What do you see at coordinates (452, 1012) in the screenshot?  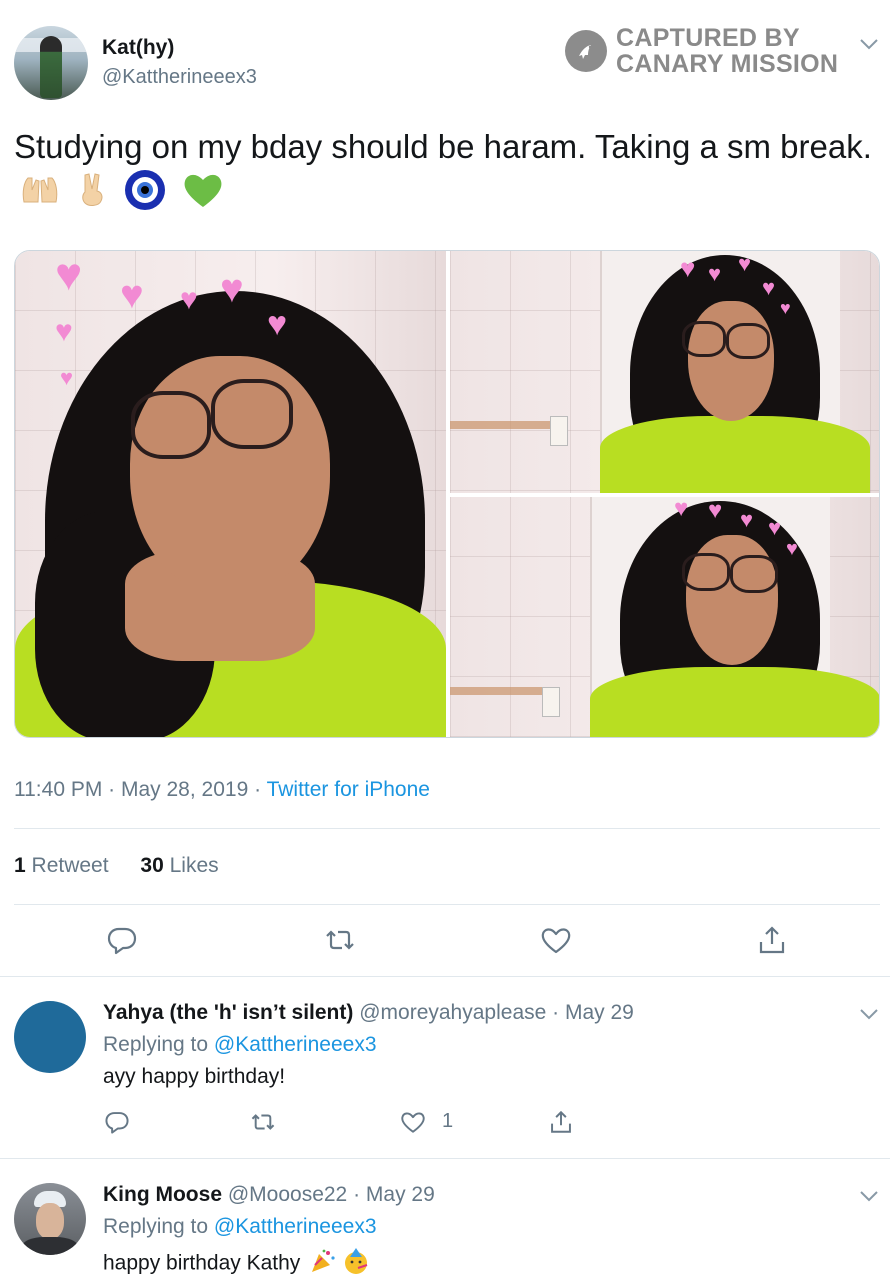 I see `reply-handle: @moreyahyaplease` at bounding box center [452, 1012].